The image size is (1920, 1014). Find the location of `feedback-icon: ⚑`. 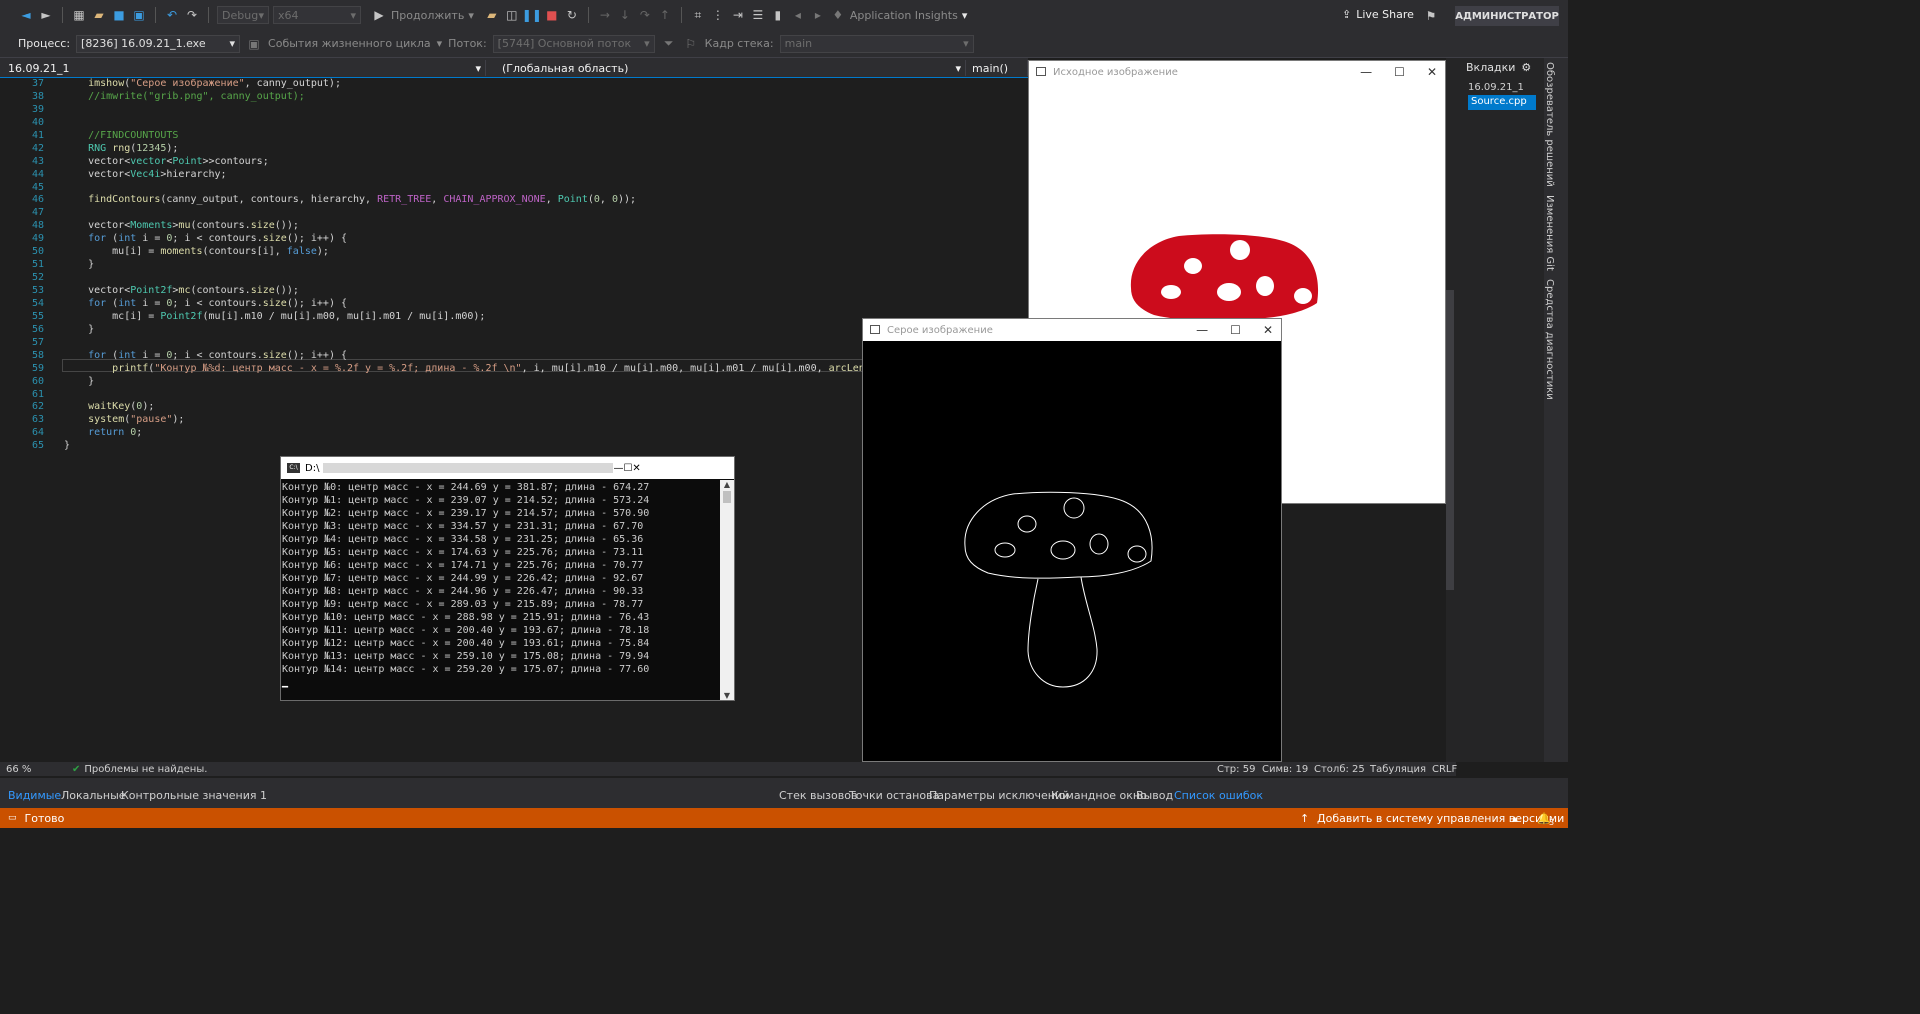

feedback-icon: ⚑ is located at coordinates (1431, 16).